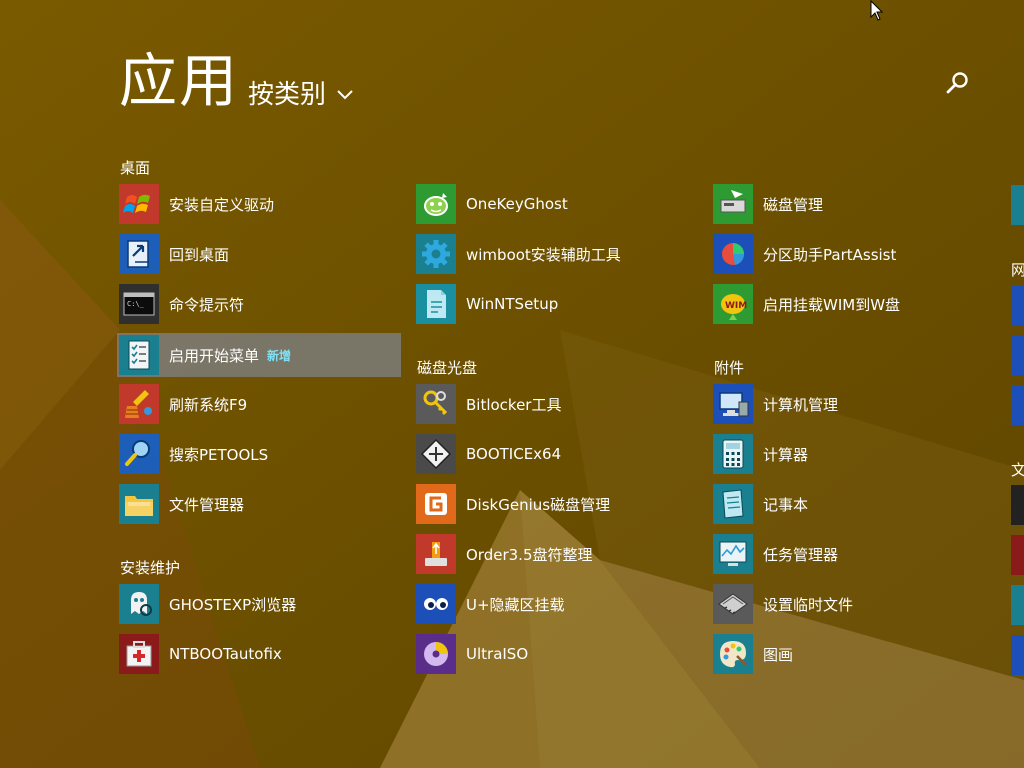  I want to click on app-label: UltraISO, so click(497, 654).